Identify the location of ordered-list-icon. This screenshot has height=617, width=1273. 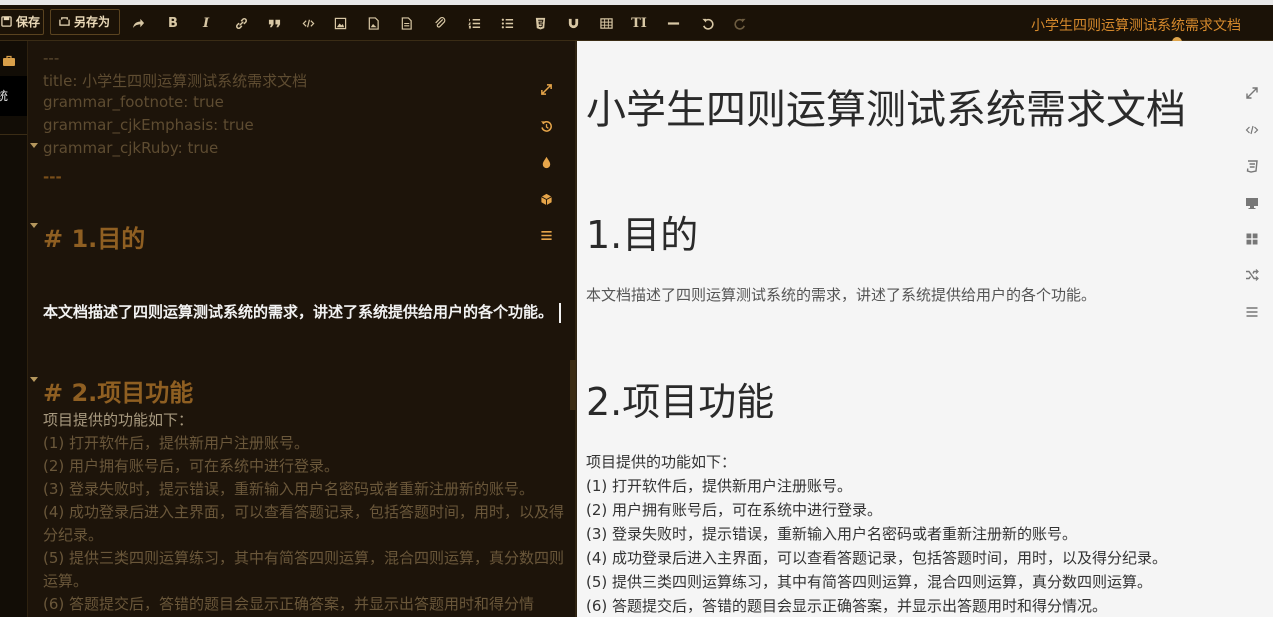
(474, 23).